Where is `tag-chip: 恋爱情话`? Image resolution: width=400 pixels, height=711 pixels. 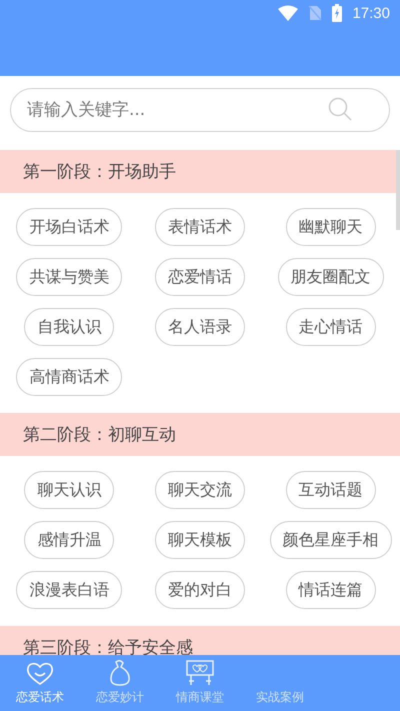
tag-chip: 恋爱情话 is located at coordinates (199, 277).